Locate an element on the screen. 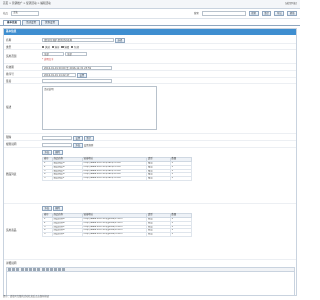  redo-icon is located at coordinates (60, 269).